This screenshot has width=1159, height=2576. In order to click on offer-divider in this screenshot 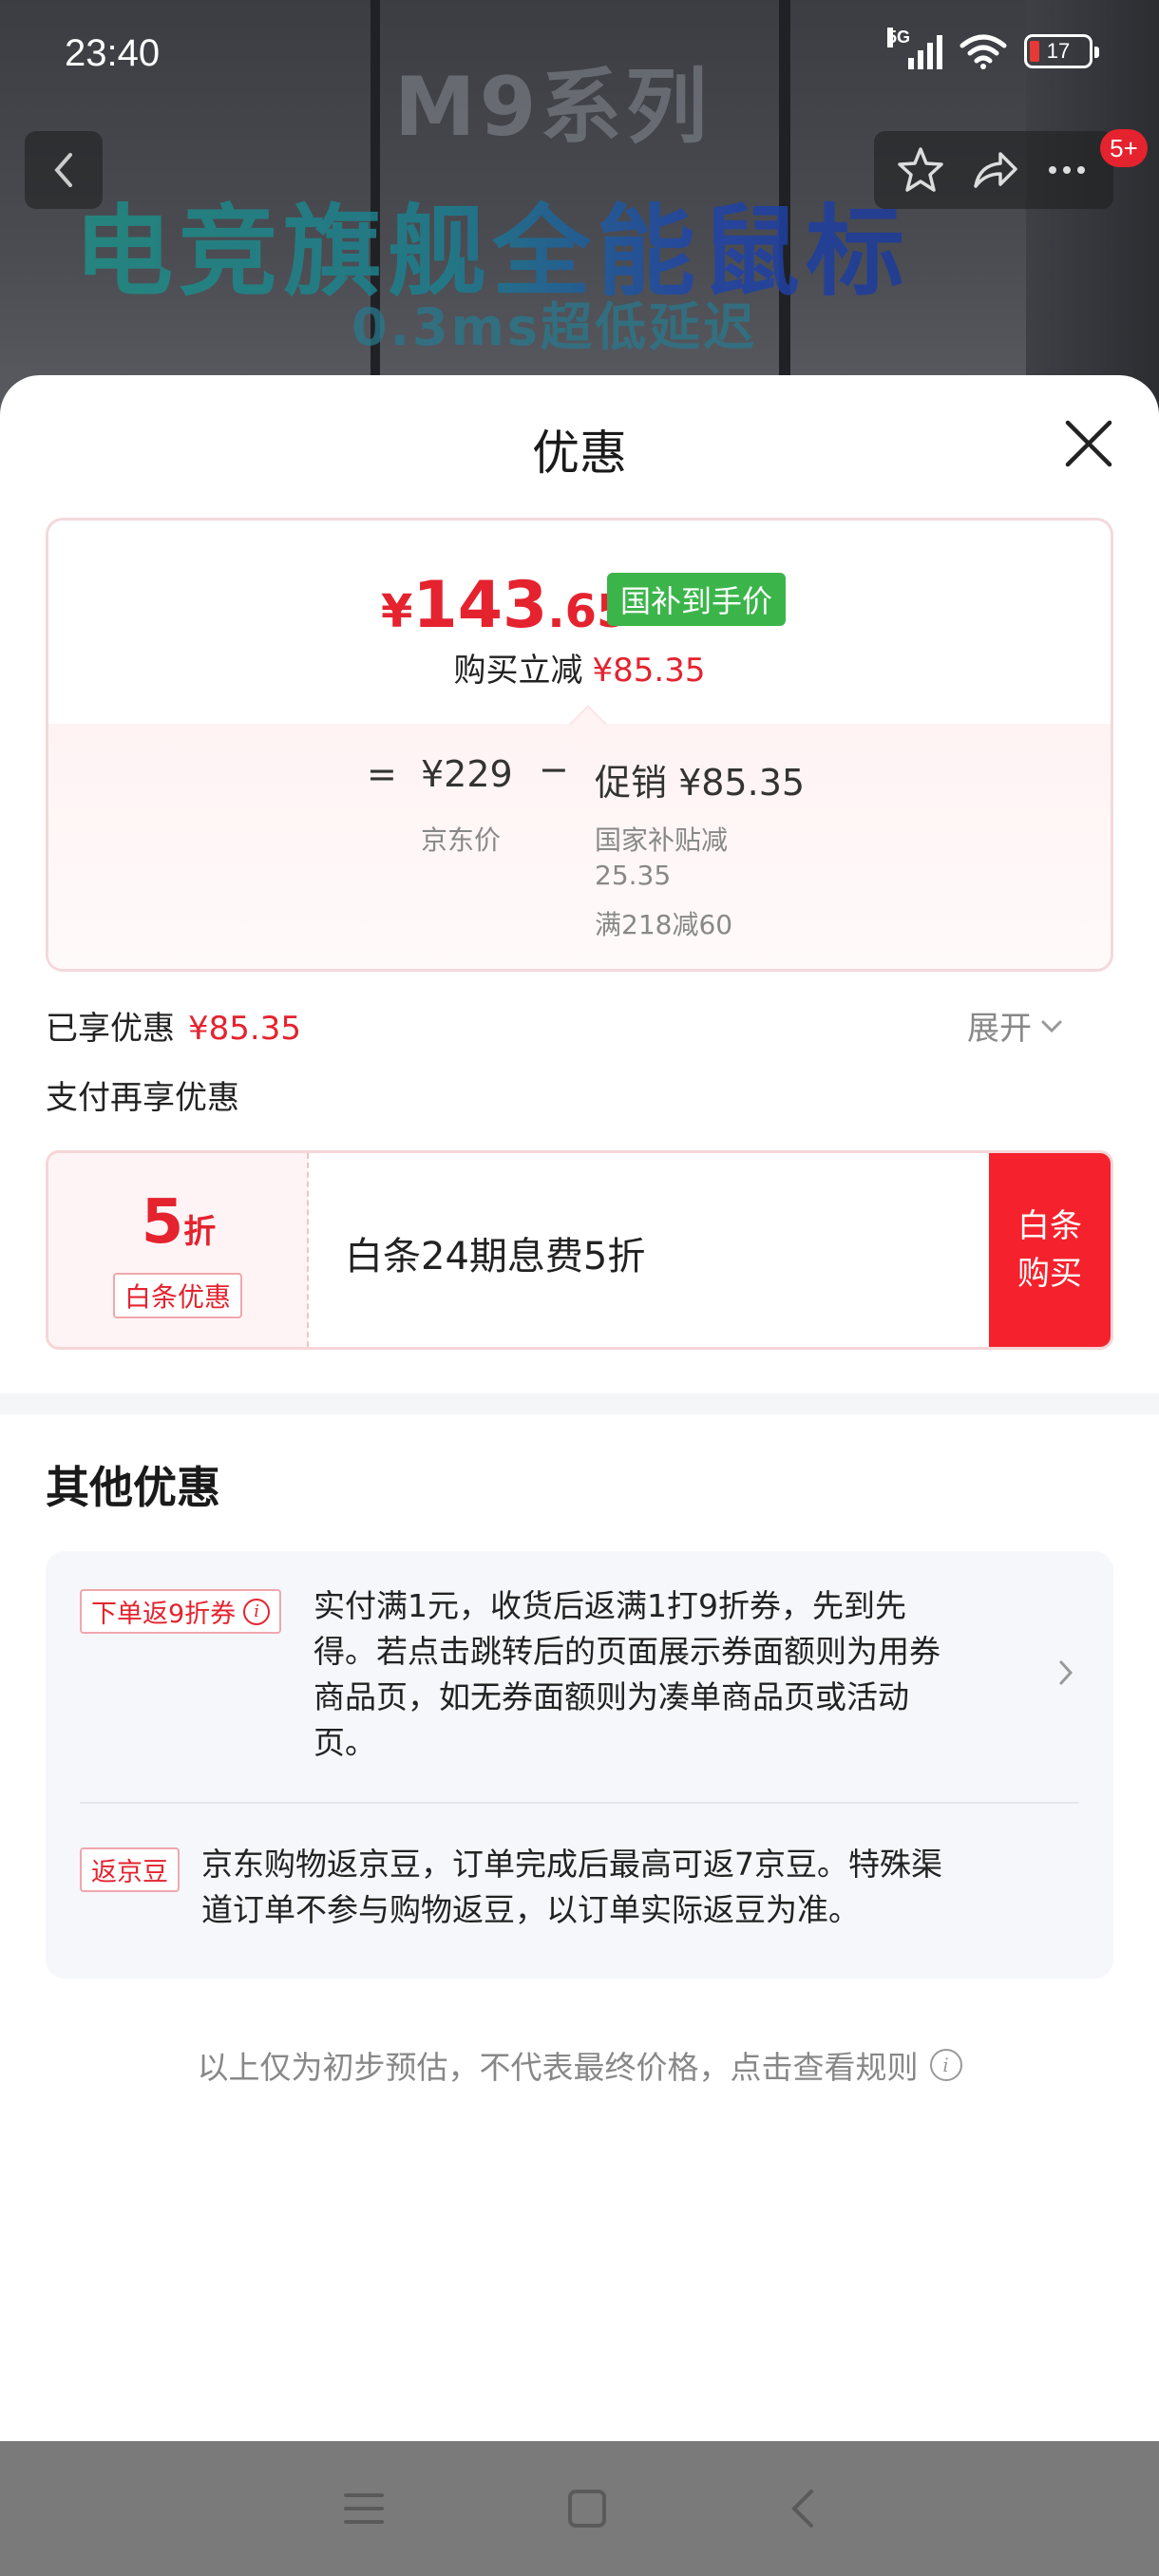, I will do `click(579, 1803)`.